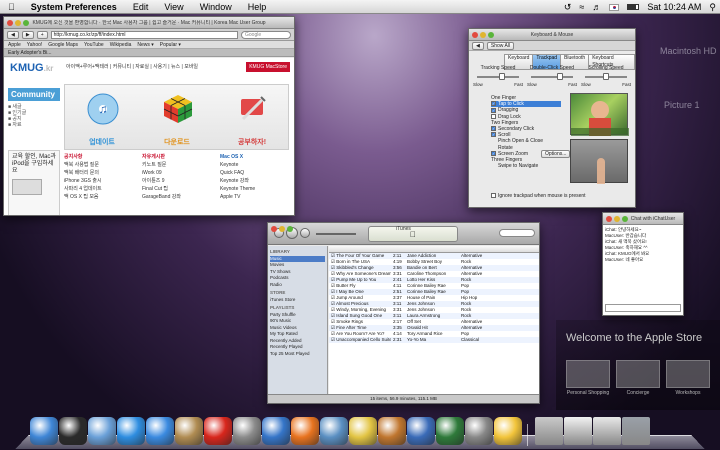 This screenshot has height=450, width=720. What do you see at coordinates (614, 7) in the screenshot?
I see `input-flag-icon` at bounding box center [614, 7].